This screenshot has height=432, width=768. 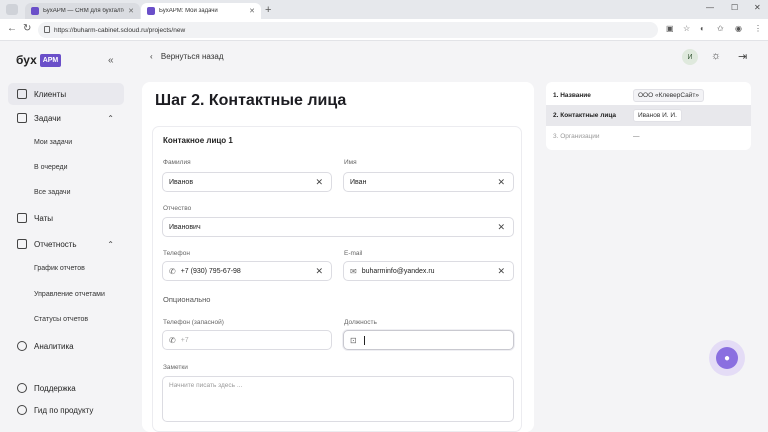 What do you see at coordinates (188, 11) in the screenshot?
I see `tab-title: БухАРМ: Мои задачи` at bounding box center [188, 11].